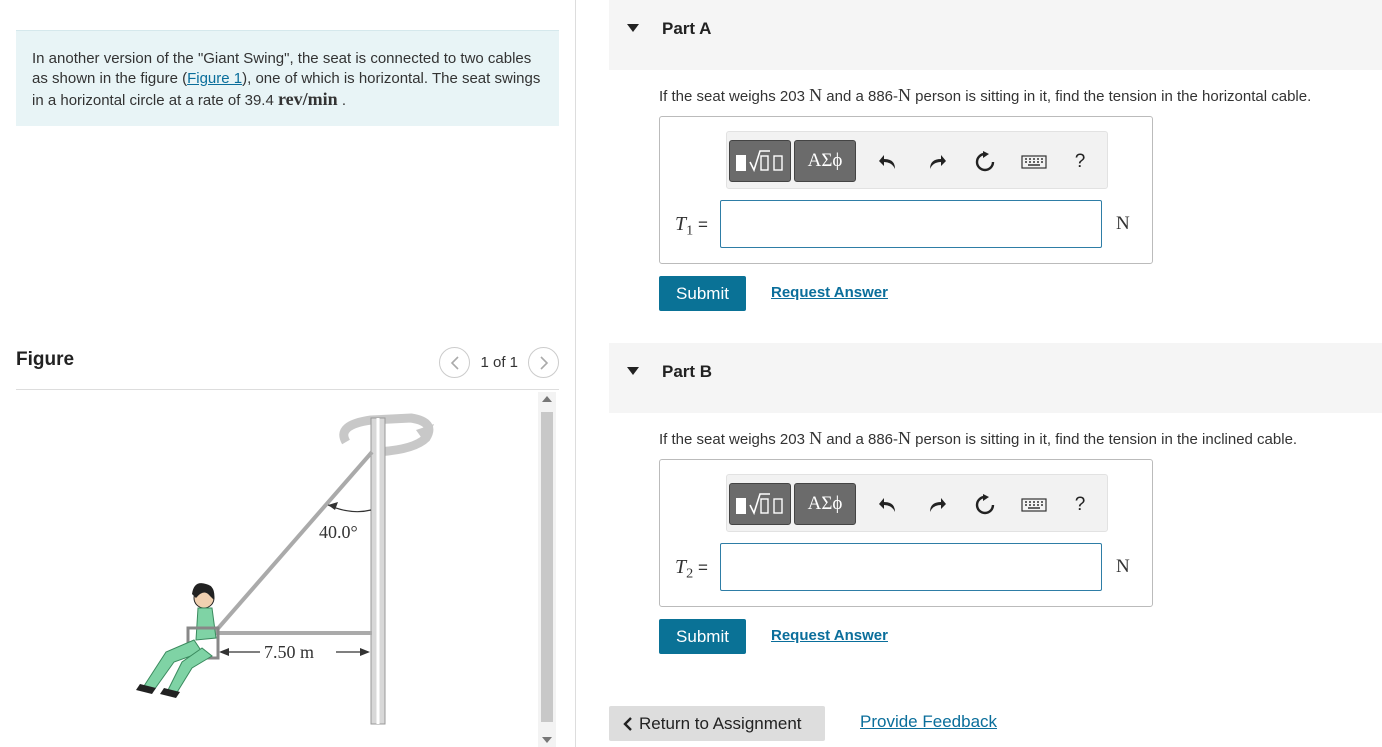  I want to click on return-to-assignment-button: Return to Assignment, so click(717, 723).